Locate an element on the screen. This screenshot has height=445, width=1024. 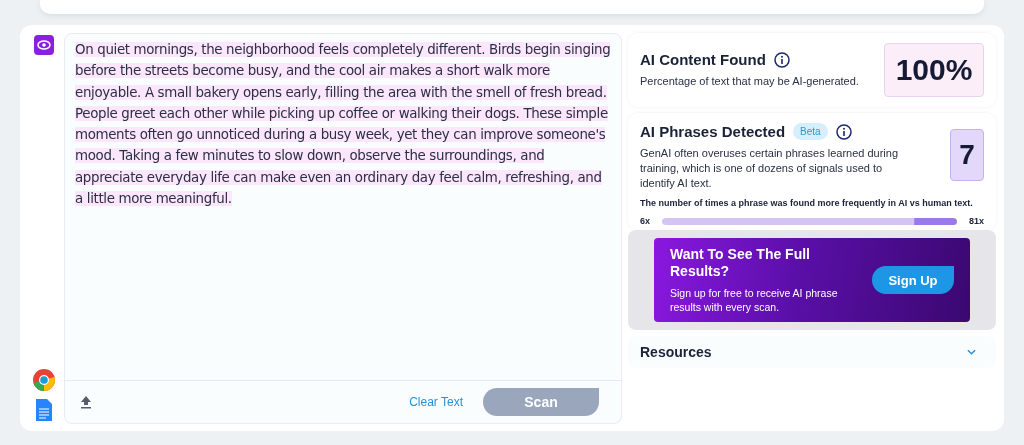
eye-icon is located at coordinates (44, 45).